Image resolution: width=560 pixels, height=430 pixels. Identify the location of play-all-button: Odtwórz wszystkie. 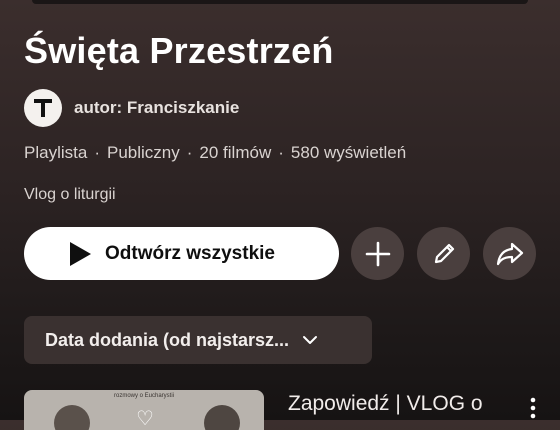
(181, 253).